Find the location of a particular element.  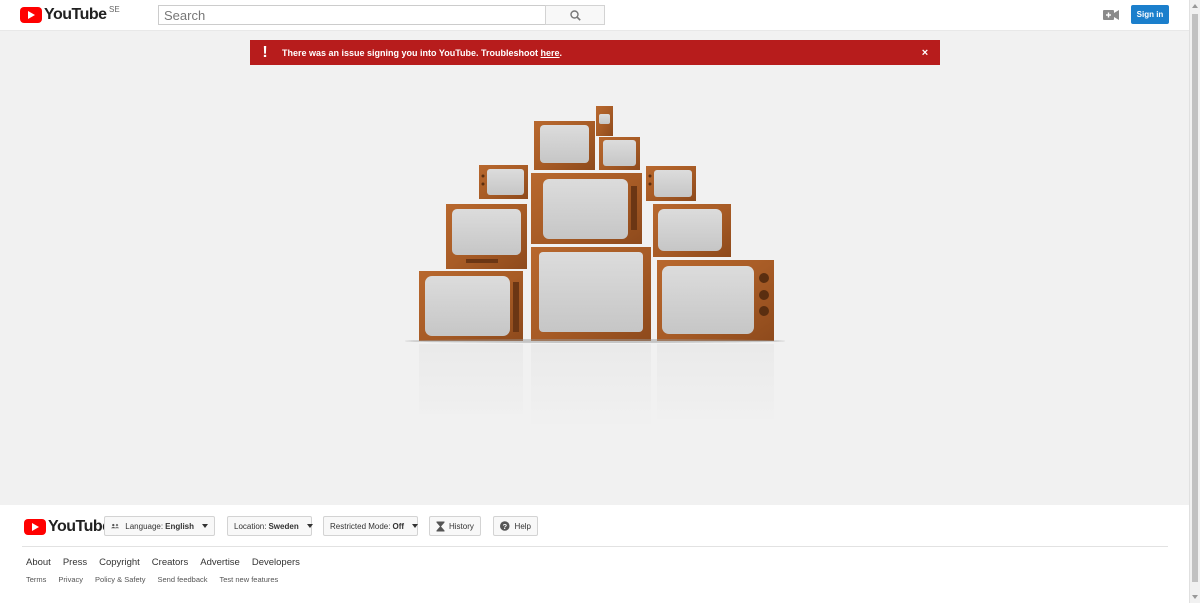

footer-link-privacy: Privacy is located at coordinates (70, 579).